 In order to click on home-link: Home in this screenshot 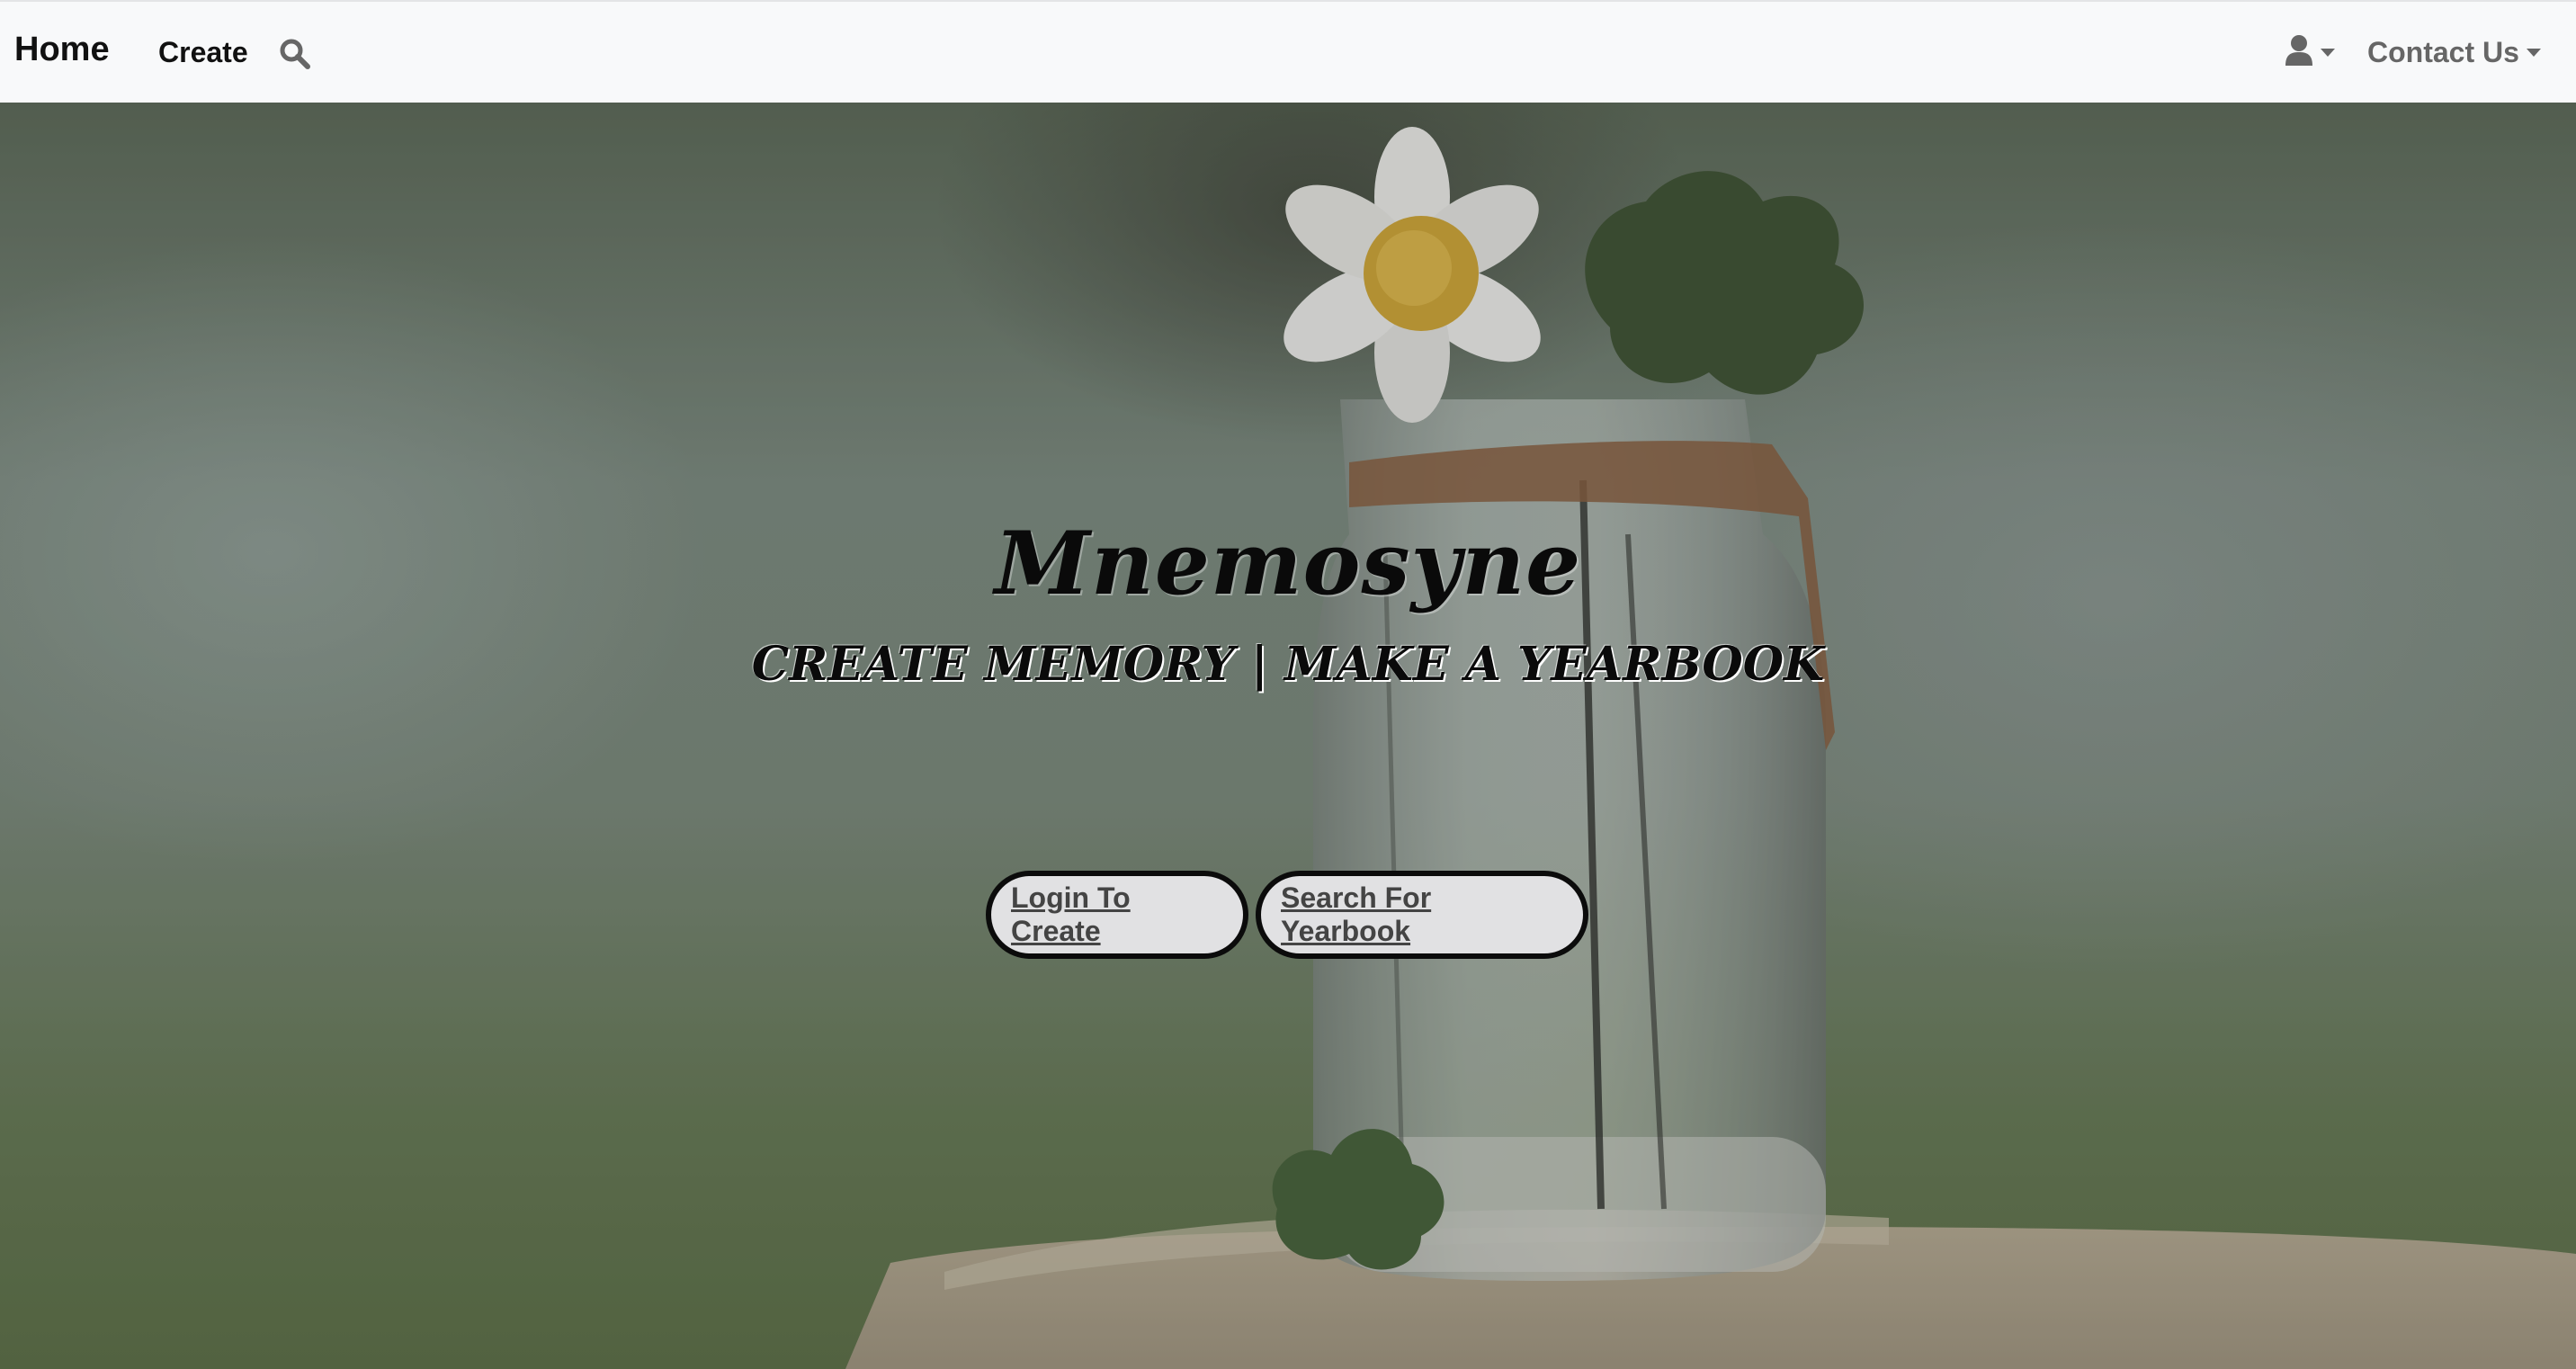, I will do `click(62, 50)`.